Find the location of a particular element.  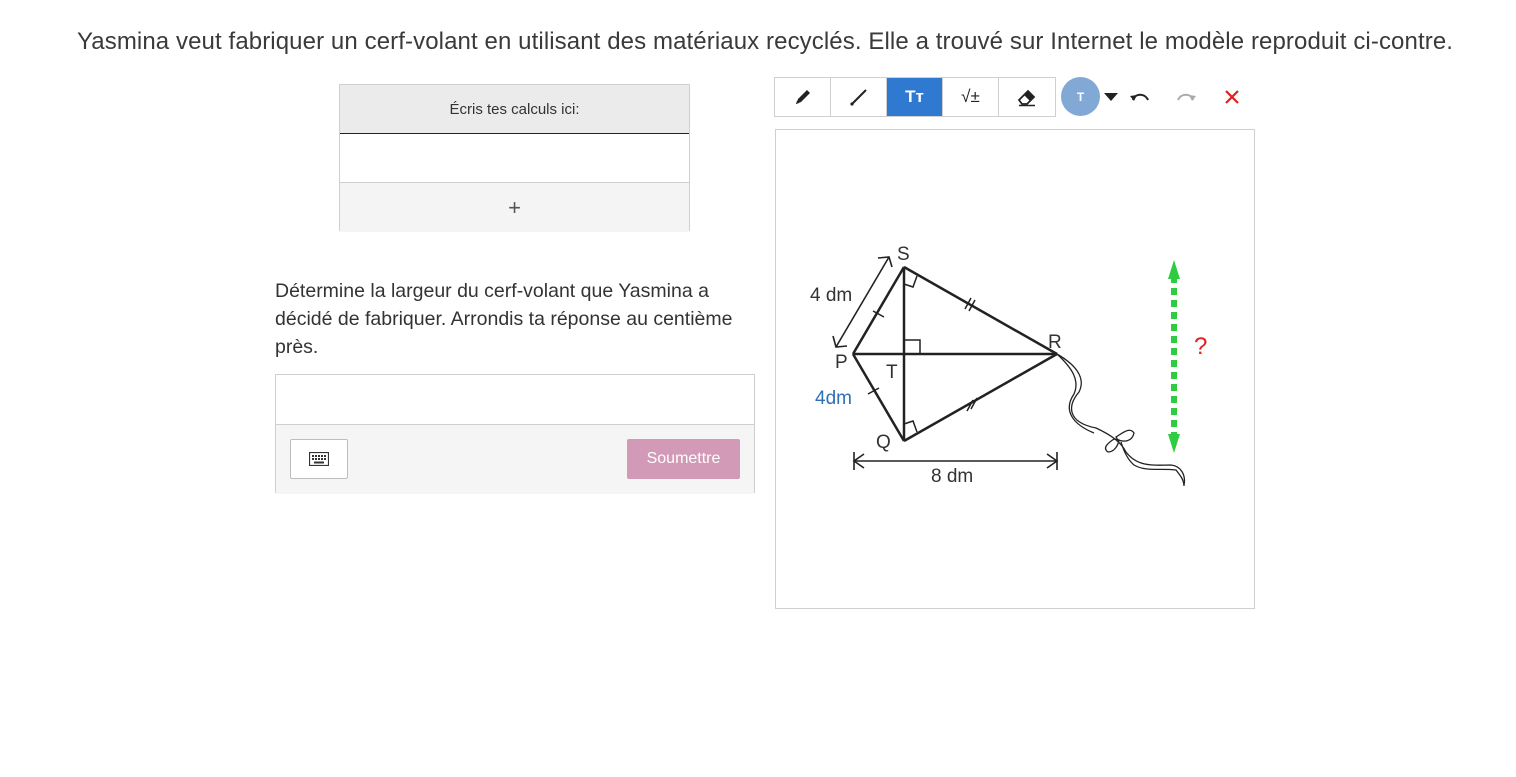

side-sr is located at coordinates (980, 310).